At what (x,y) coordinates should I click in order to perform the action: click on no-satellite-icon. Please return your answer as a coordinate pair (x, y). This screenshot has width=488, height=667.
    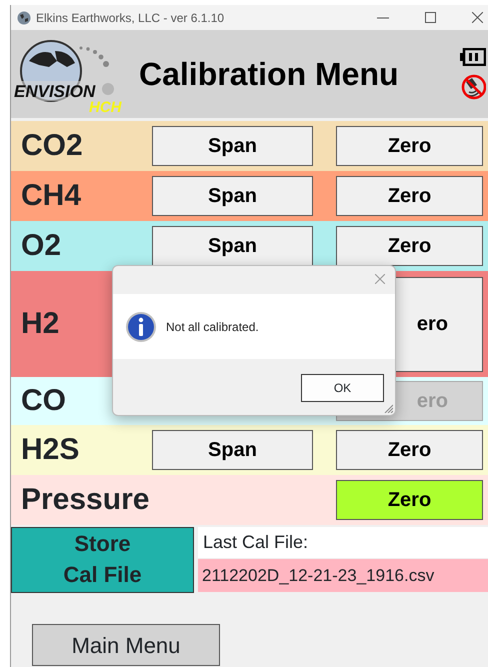
    Looking at the image, I should click on (473, 87).